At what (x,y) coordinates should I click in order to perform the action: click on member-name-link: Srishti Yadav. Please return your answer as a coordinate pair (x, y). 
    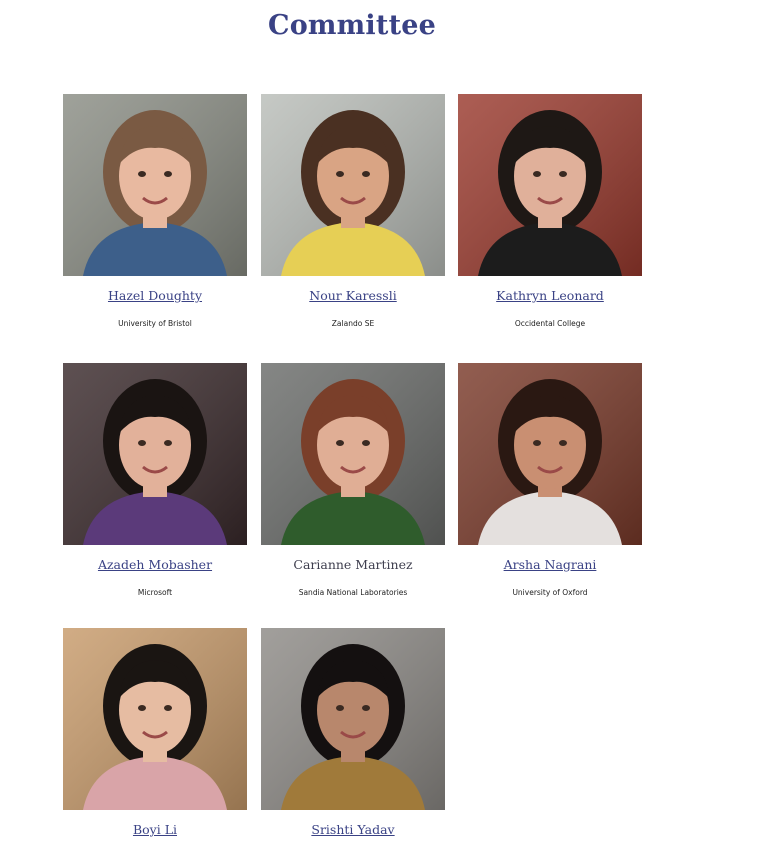
    Looking at the image, I should click on (353, 829).